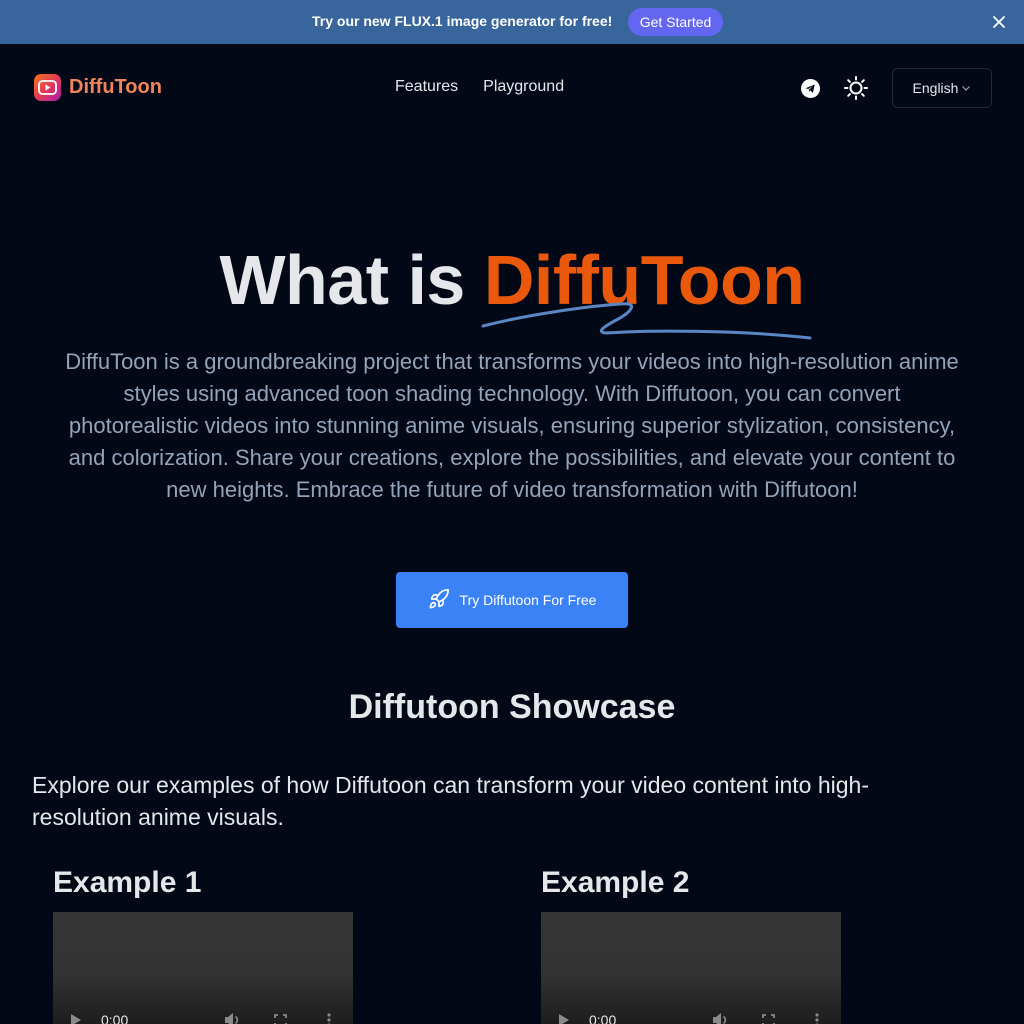 Image resolution: width=1024 pixels, height=1024 pixels. Describe the element at coordinates (127, 882) in the screenshot. I see `example-title: Example 1` at that location.